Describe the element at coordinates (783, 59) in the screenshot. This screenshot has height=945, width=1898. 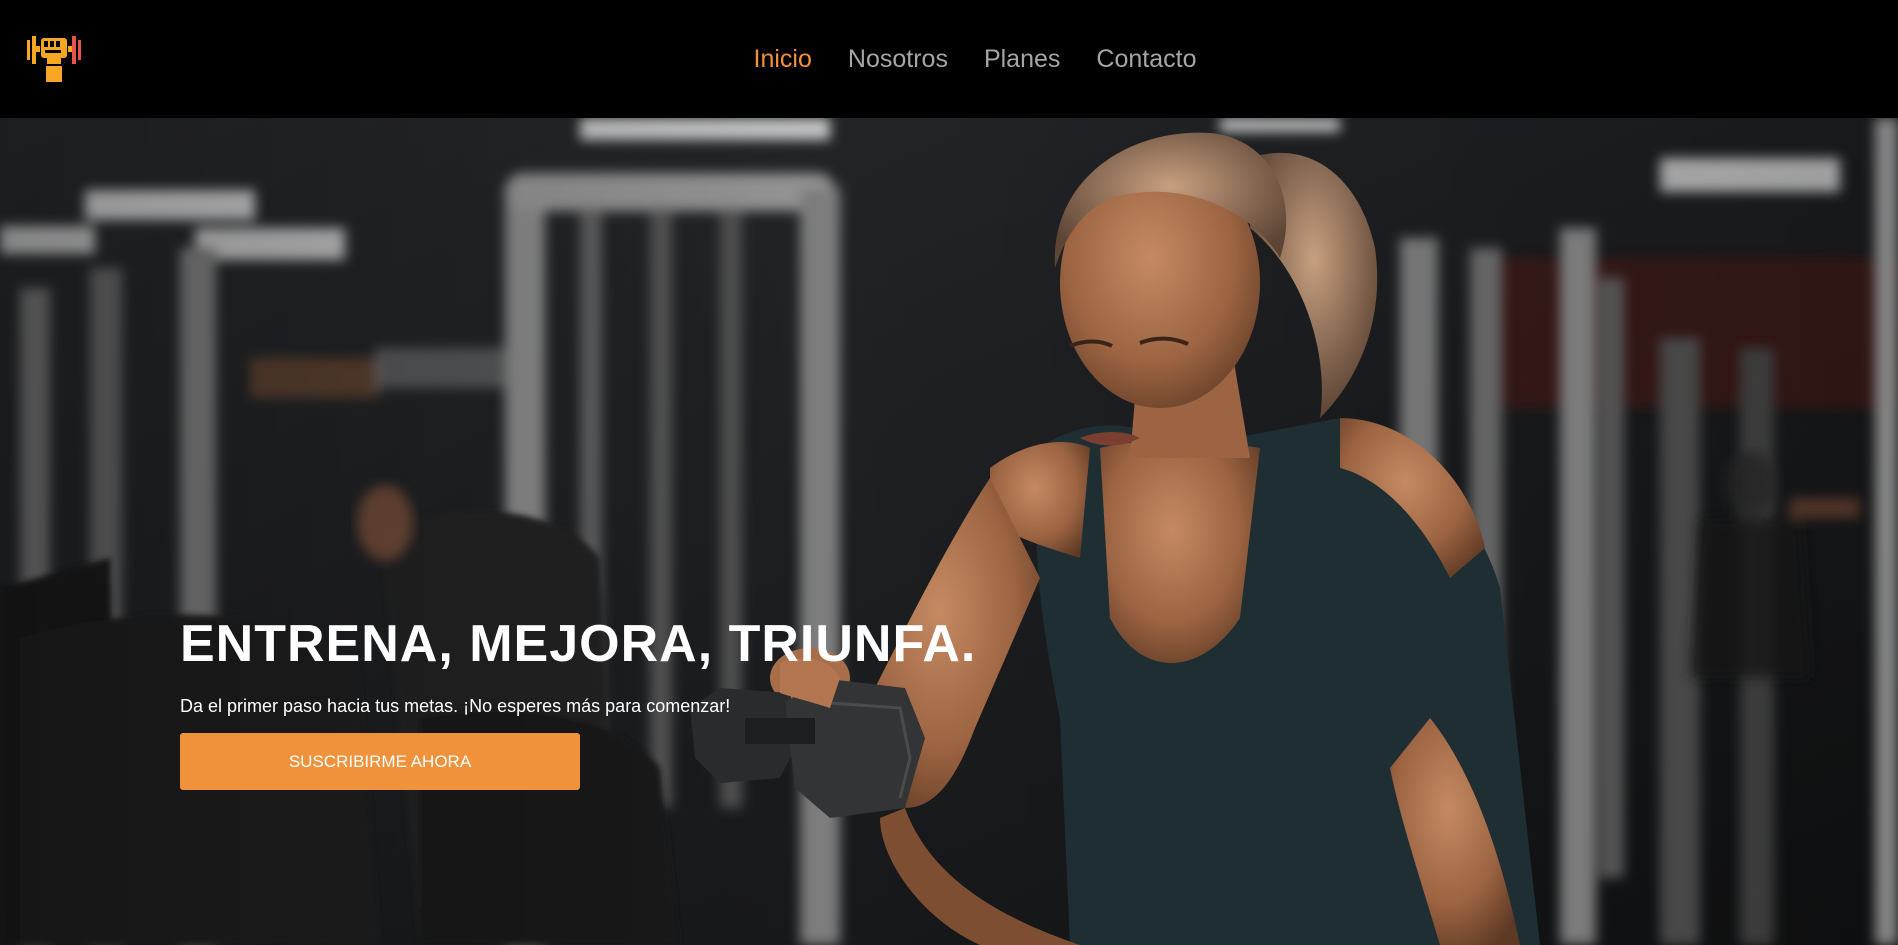
I see `nav-link-inicio: Inicio` at that location.